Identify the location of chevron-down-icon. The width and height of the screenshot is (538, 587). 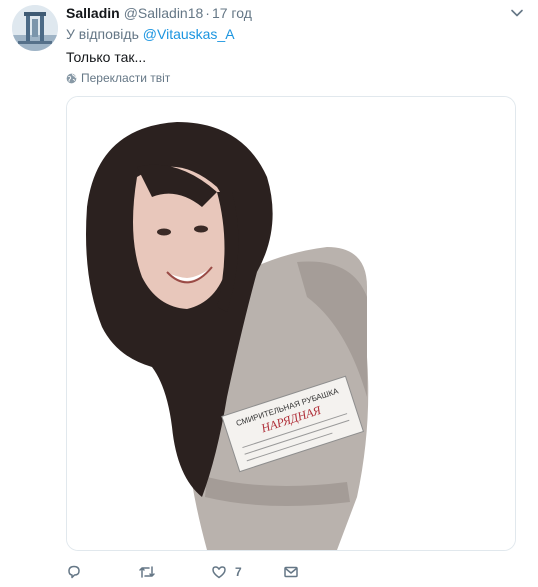
(517, 13).